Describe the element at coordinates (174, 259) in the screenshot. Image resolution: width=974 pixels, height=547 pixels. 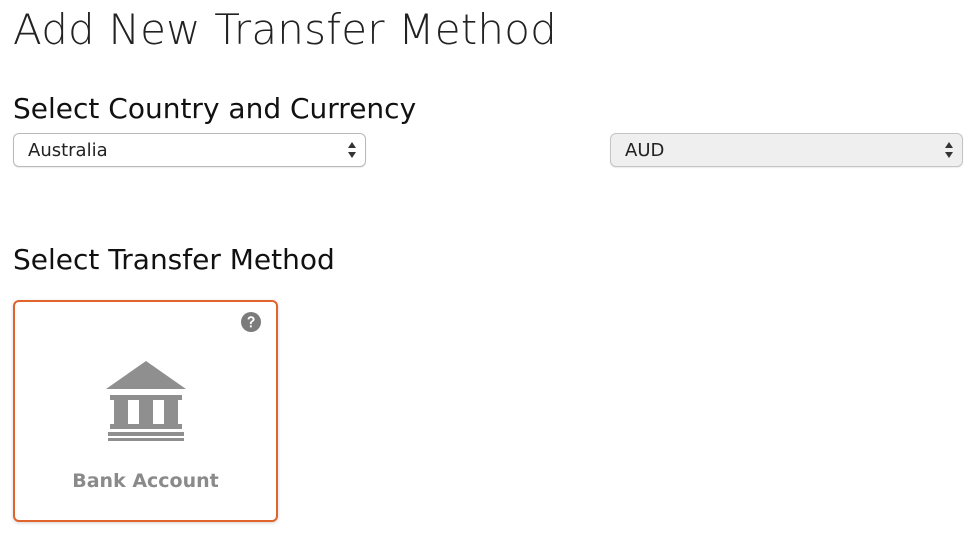
I see `transfer-method-heading: Select Transfer Method` at that location.